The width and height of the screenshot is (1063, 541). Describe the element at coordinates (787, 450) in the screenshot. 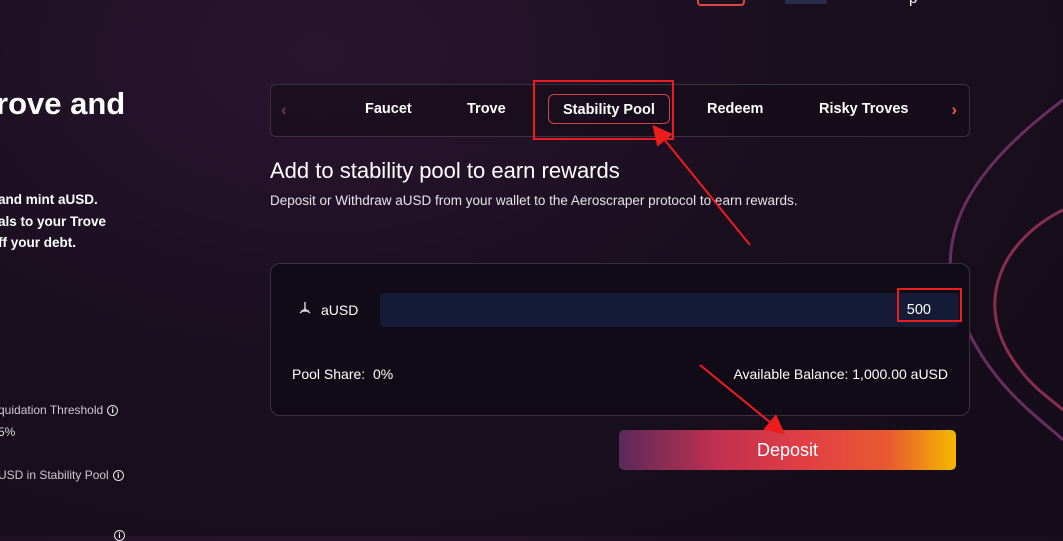

I see `deposit-button: Deposit` at that location.